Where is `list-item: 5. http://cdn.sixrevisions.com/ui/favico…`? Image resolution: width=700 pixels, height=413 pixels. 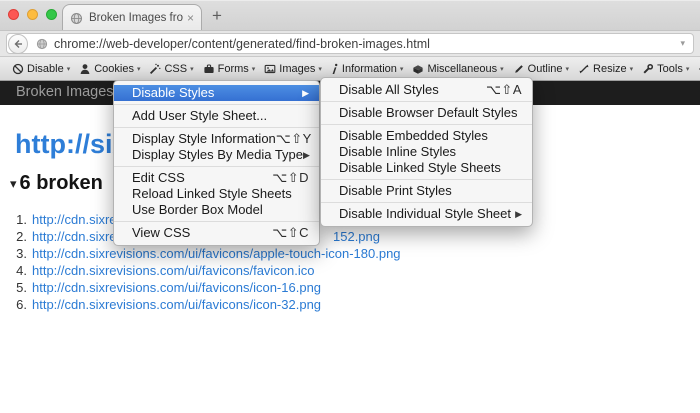 list-item: 5. http://cdn.sixrevisions.com/ui/favico… is located at coordinates (350, 287).